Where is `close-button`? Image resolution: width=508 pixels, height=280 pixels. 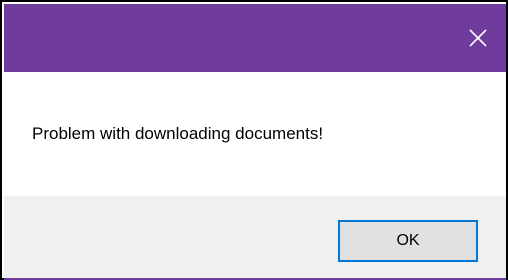 close-button is located at coordinates (478, 38).